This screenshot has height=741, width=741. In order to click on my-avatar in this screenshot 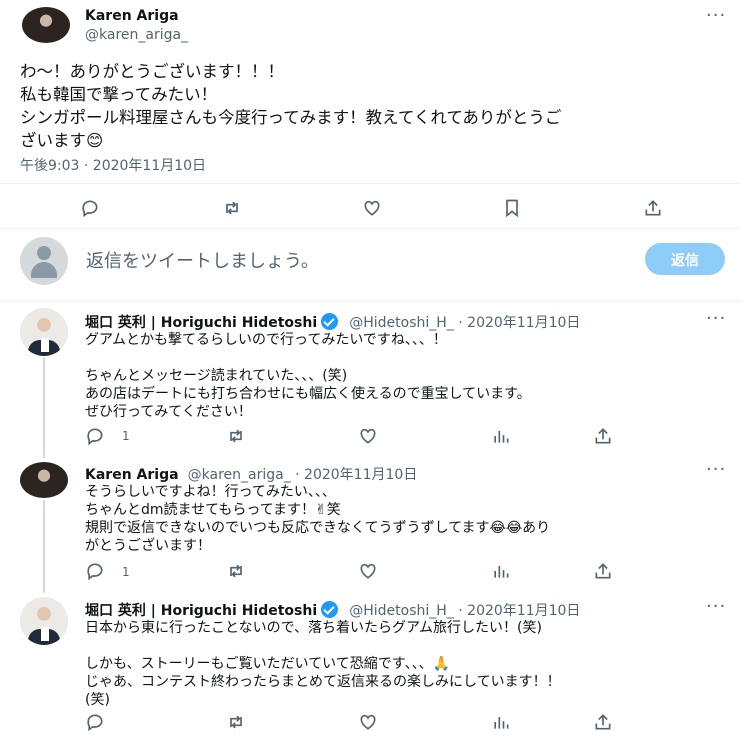, I will do `click(44, 261)`.